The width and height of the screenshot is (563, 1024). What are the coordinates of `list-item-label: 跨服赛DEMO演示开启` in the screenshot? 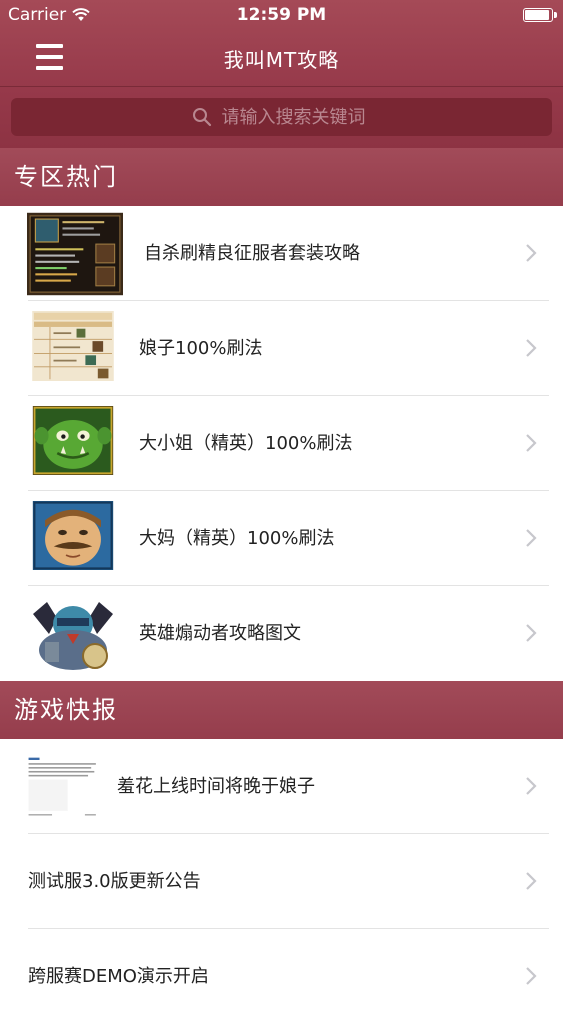 It's located at (118, 976).